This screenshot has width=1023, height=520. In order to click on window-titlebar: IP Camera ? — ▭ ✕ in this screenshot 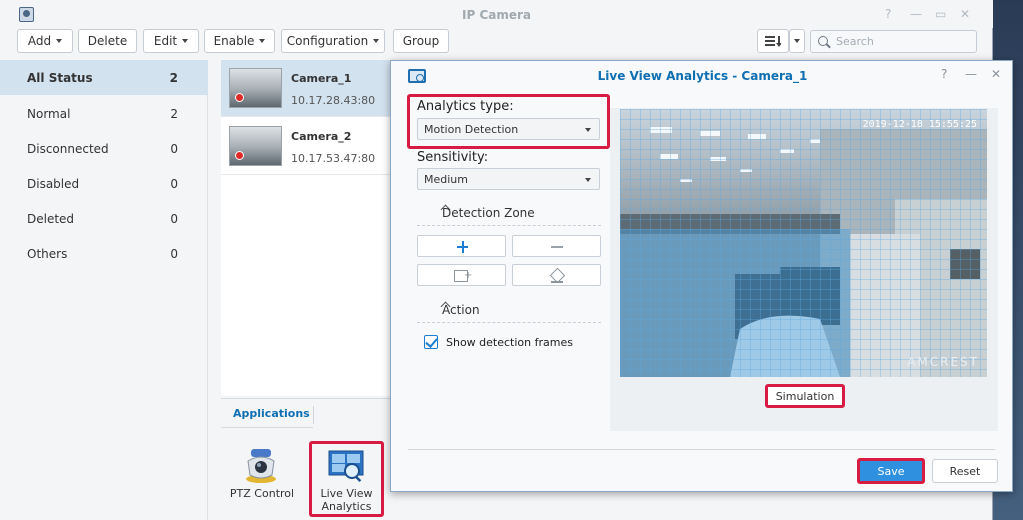, I will do `click(496, 14)`.